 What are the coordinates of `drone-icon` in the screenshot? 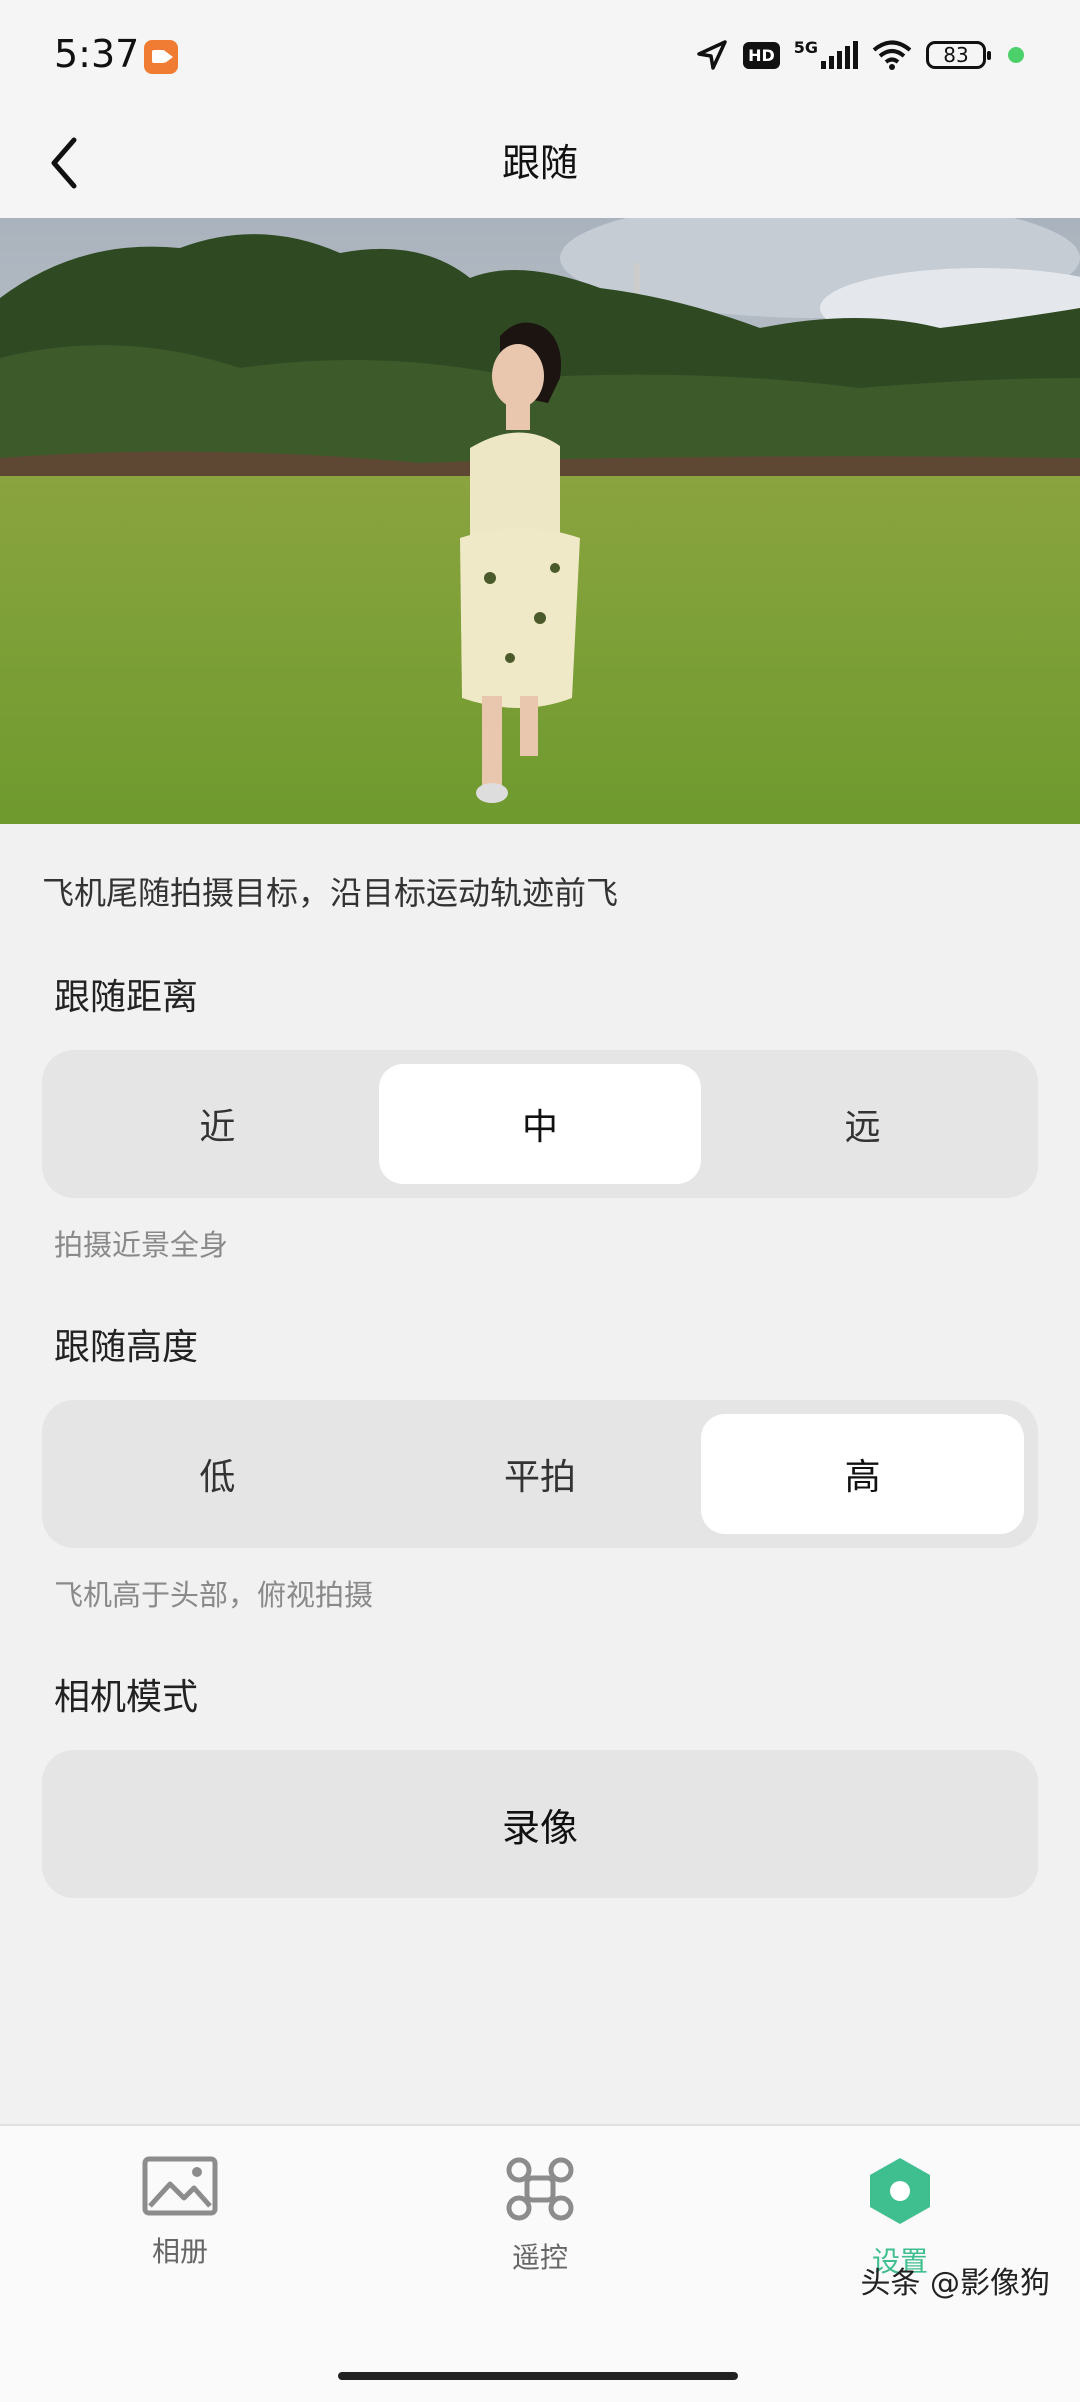 It's located at (540, 2189).